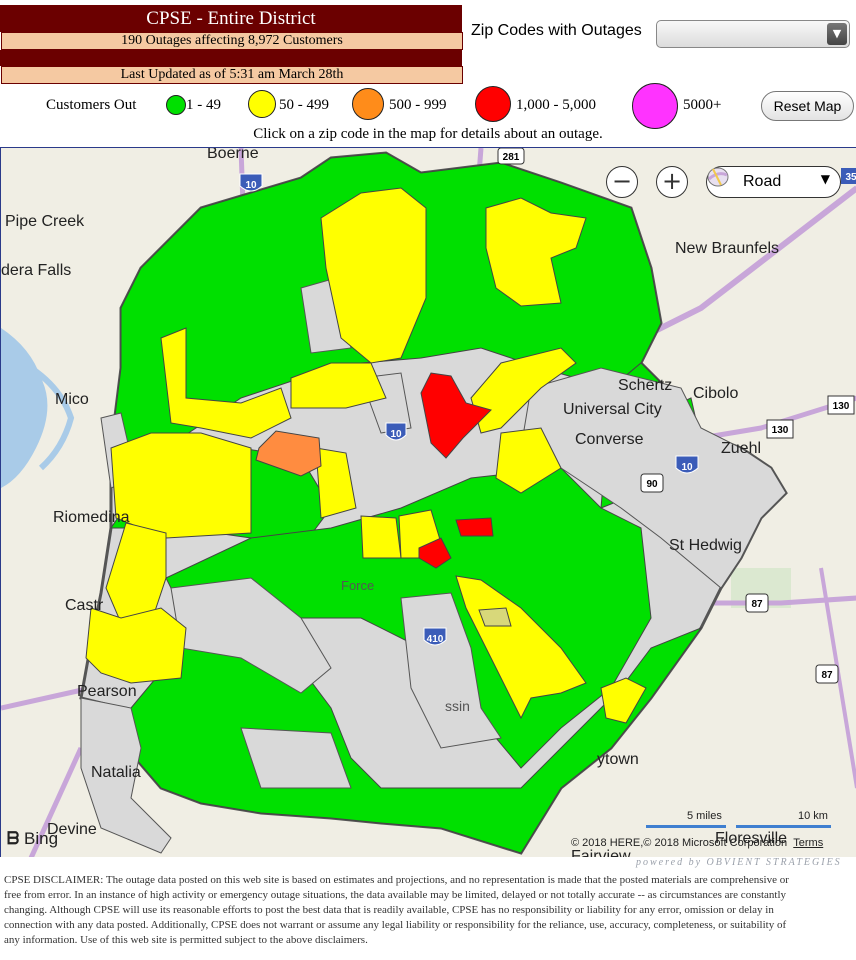 This screenshot has height=960, width=856. I want to click on zoom-out-button: −, so click(622, 182).